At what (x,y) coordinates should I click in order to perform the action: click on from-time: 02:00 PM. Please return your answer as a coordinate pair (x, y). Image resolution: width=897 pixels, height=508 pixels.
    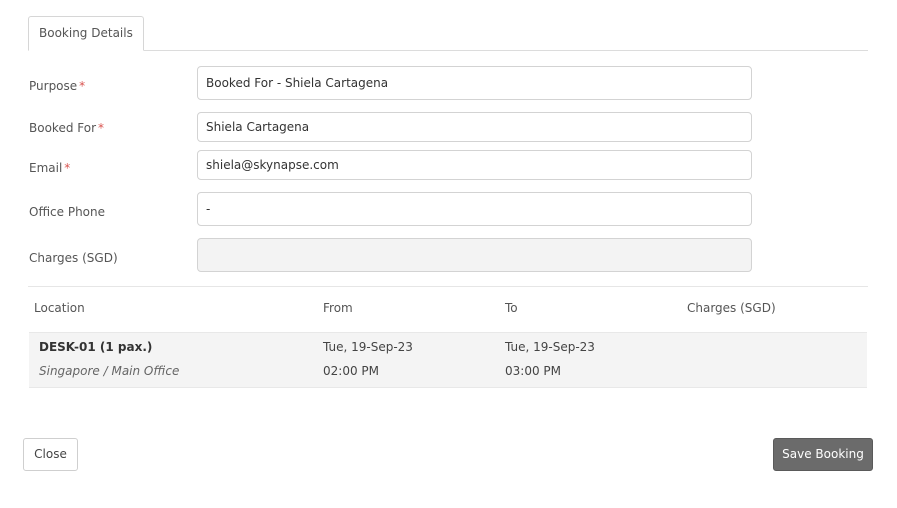
    Looking at the image, I should click on (351, 371).